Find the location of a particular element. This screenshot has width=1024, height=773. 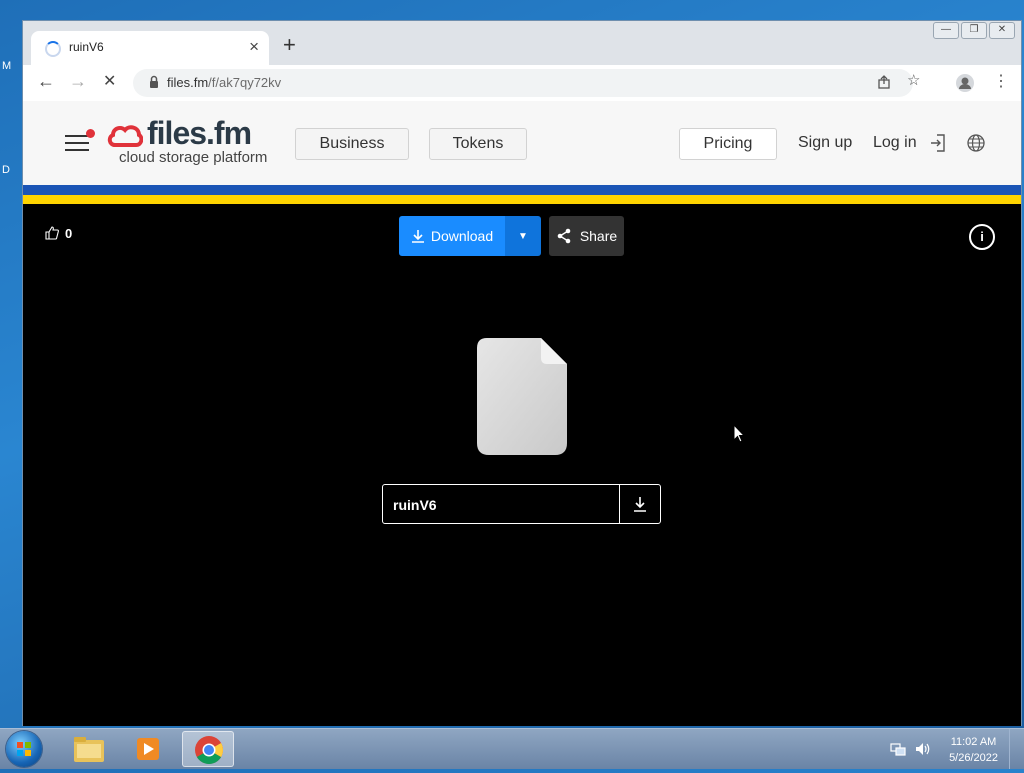

address-bar: files.fm/f/ak7qy72kv ☆ is located at coordinates (526, 83).